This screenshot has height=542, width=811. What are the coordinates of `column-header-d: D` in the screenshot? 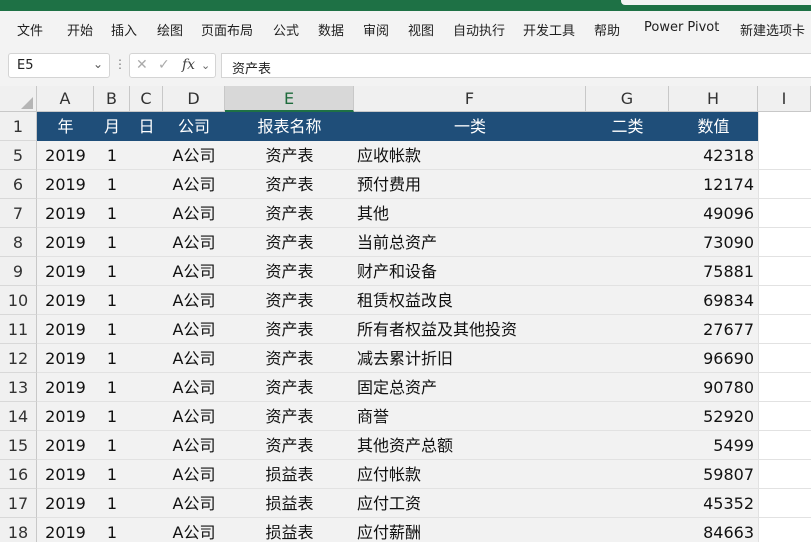 It's located at (194, 99).